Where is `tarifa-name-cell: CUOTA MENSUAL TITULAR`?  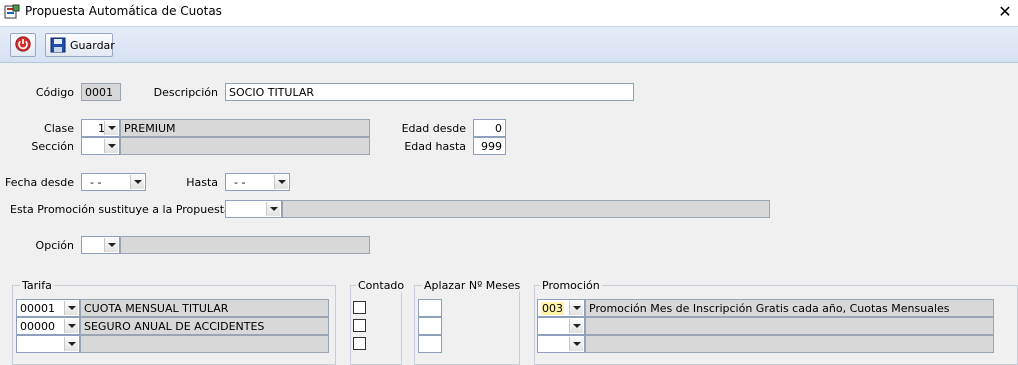
tarifa-name-cell: CUOTA MENSUAL TITULAR is located at coordinates (204, 308).